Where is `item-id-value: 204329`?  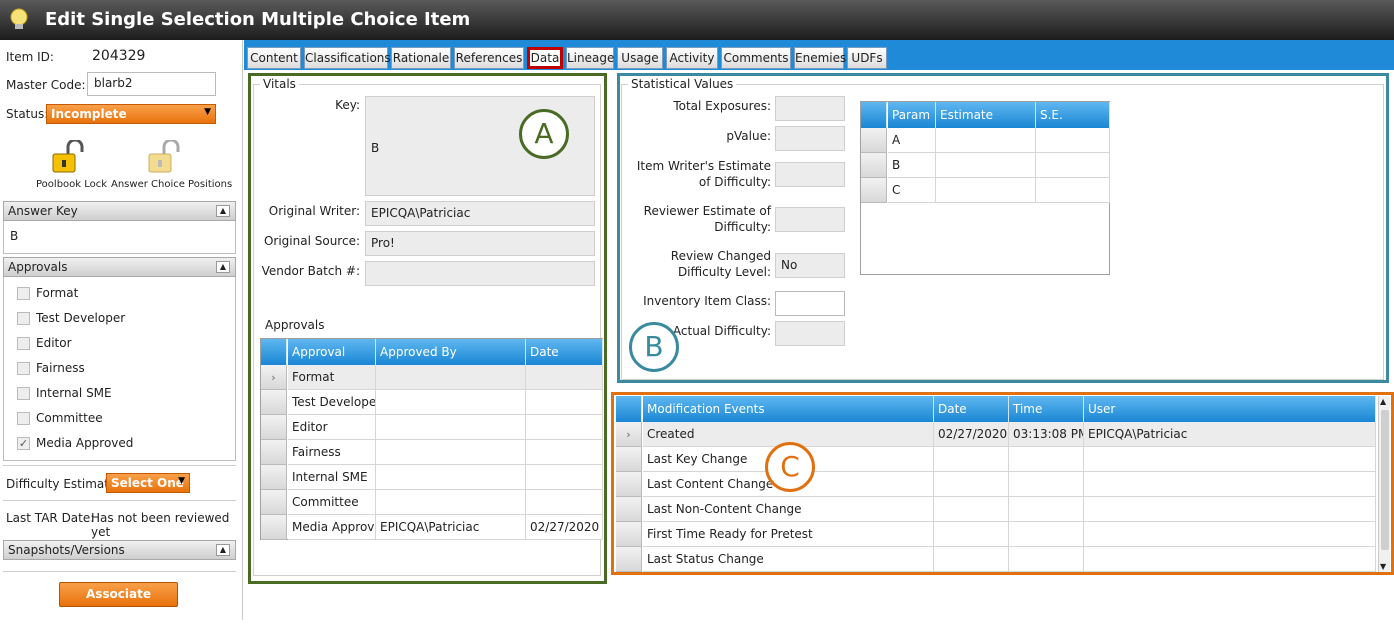
item-id-value: 204329 is located at coordinates (119, 56).